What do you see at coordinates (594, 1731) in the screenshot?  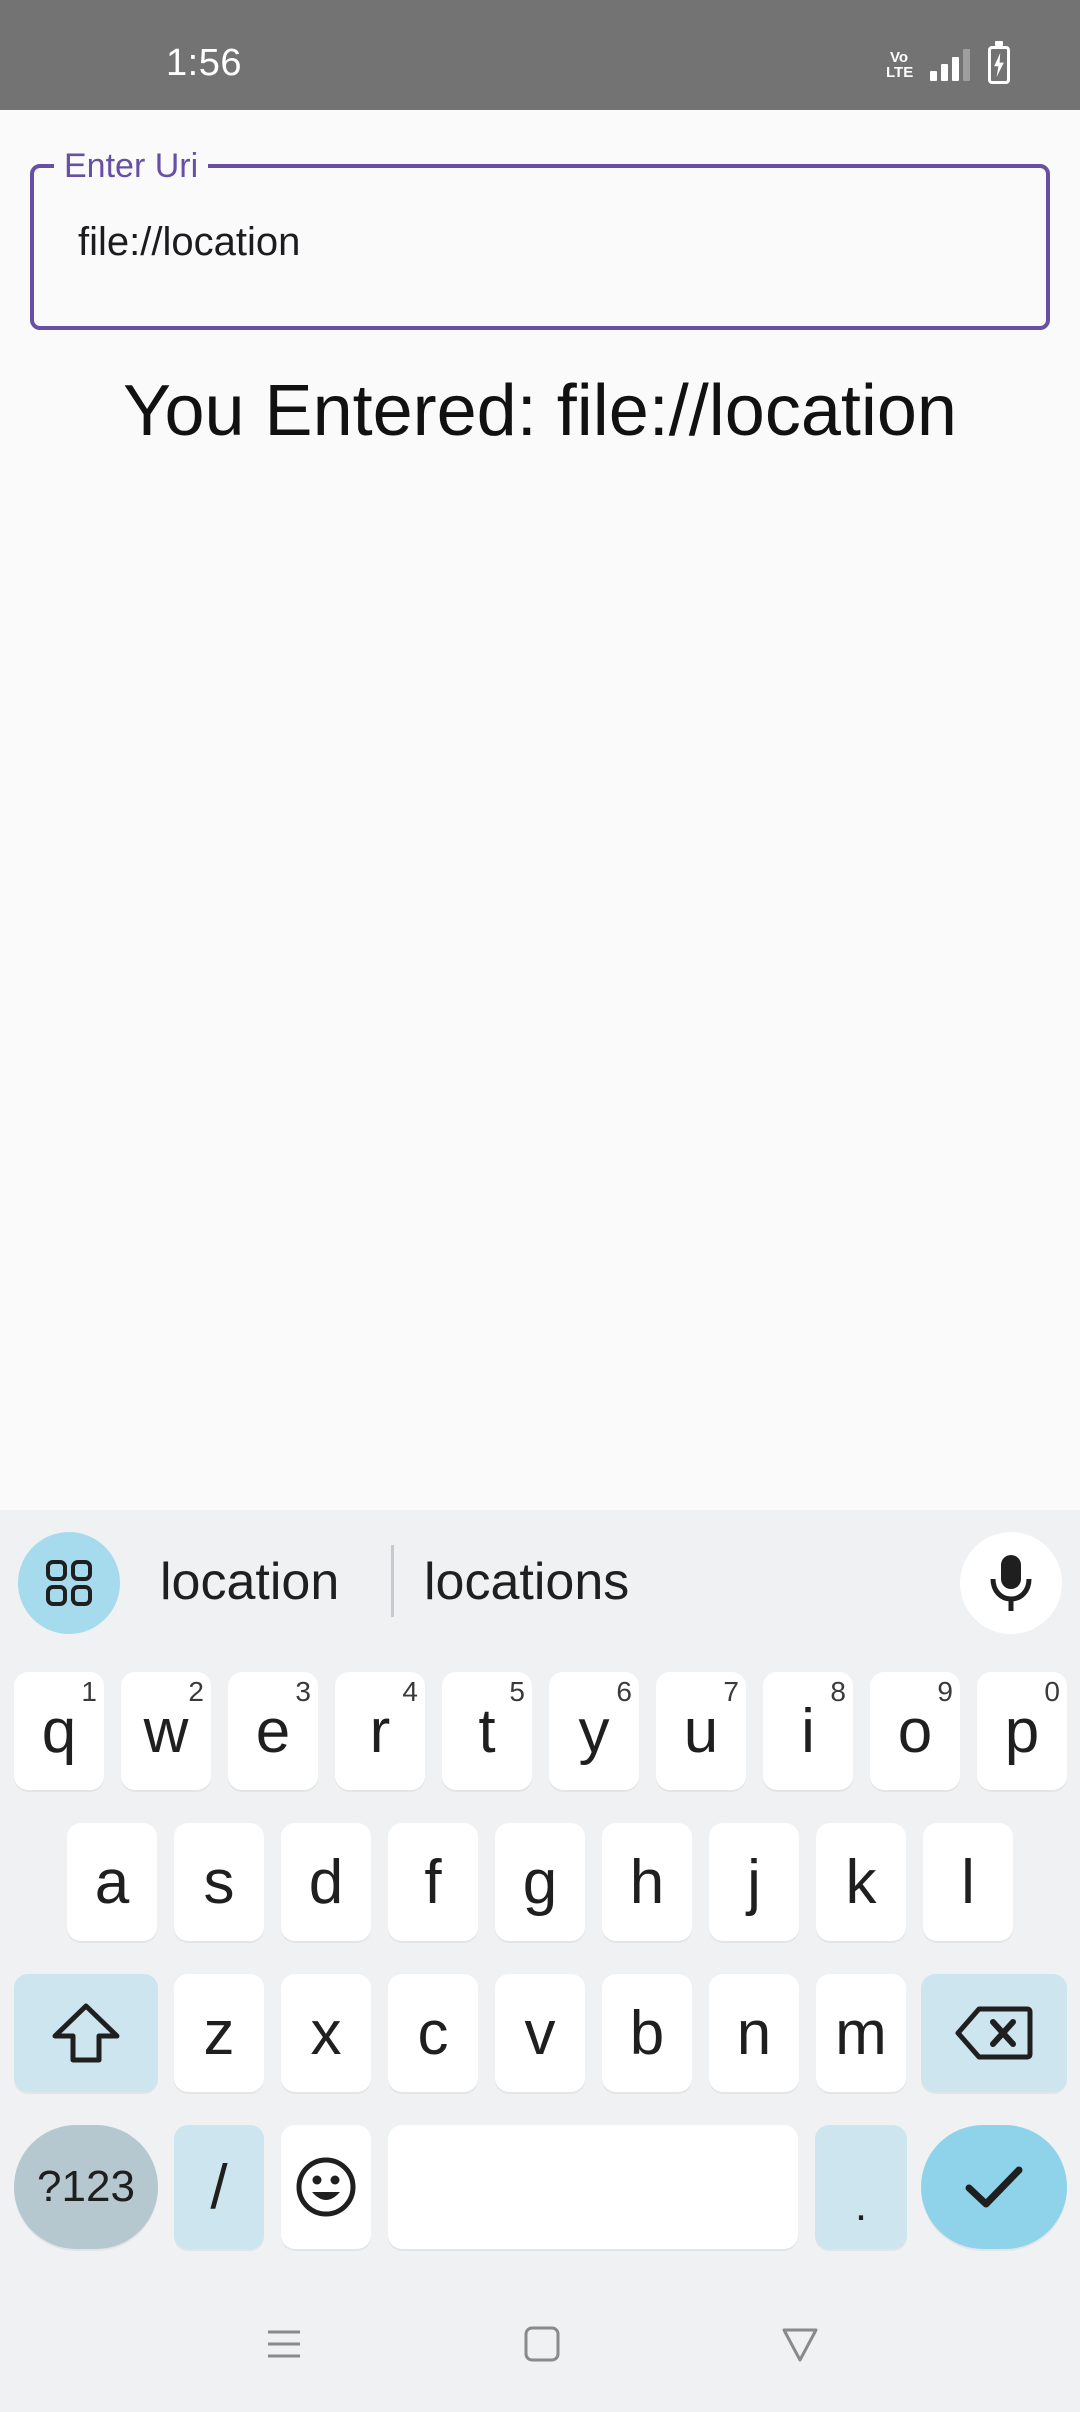 I see `key-y: y6` at bounding box center [594, 1731].